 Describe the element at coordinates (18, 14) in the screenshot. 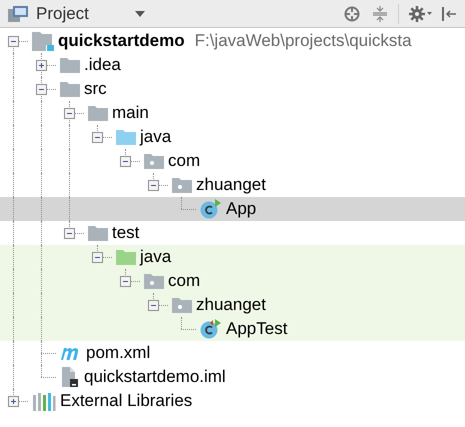

I see `project-icon` at that location.